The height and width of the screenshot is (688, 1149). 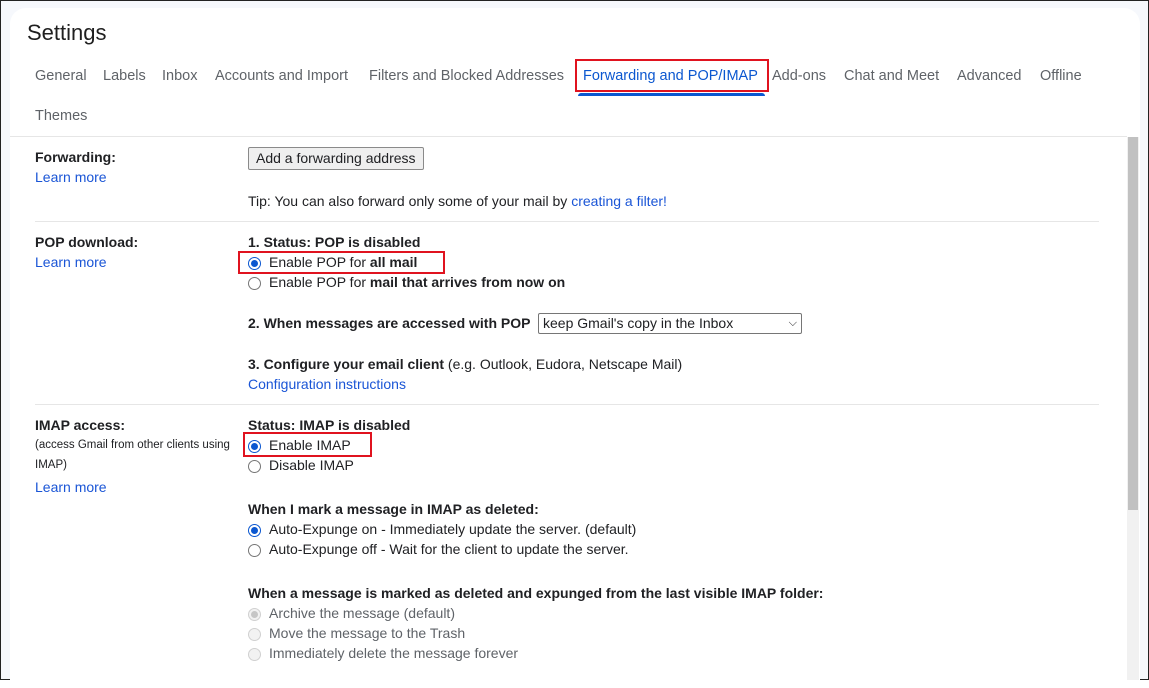 What do you see at coordinates (254, 530) in the screenshot?
I see `expunge-on-radio` at bounding box center [254, 530].